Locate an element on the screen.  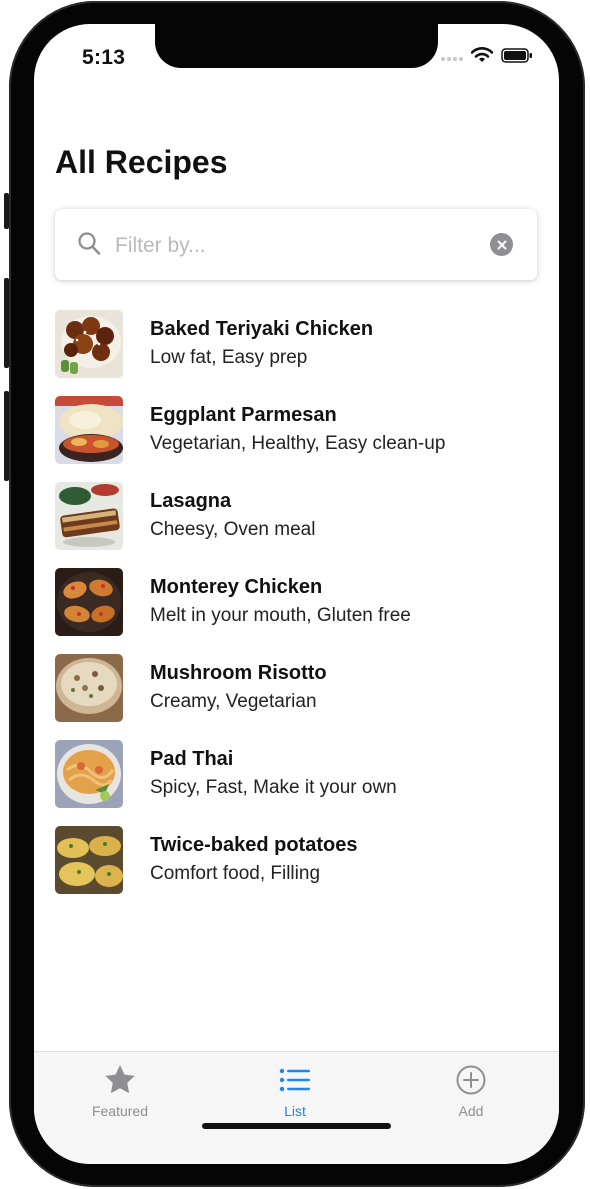
recipe-row-lasagna: Lasagna Cheesy, Oven meal is located at coordinates (300, 523).